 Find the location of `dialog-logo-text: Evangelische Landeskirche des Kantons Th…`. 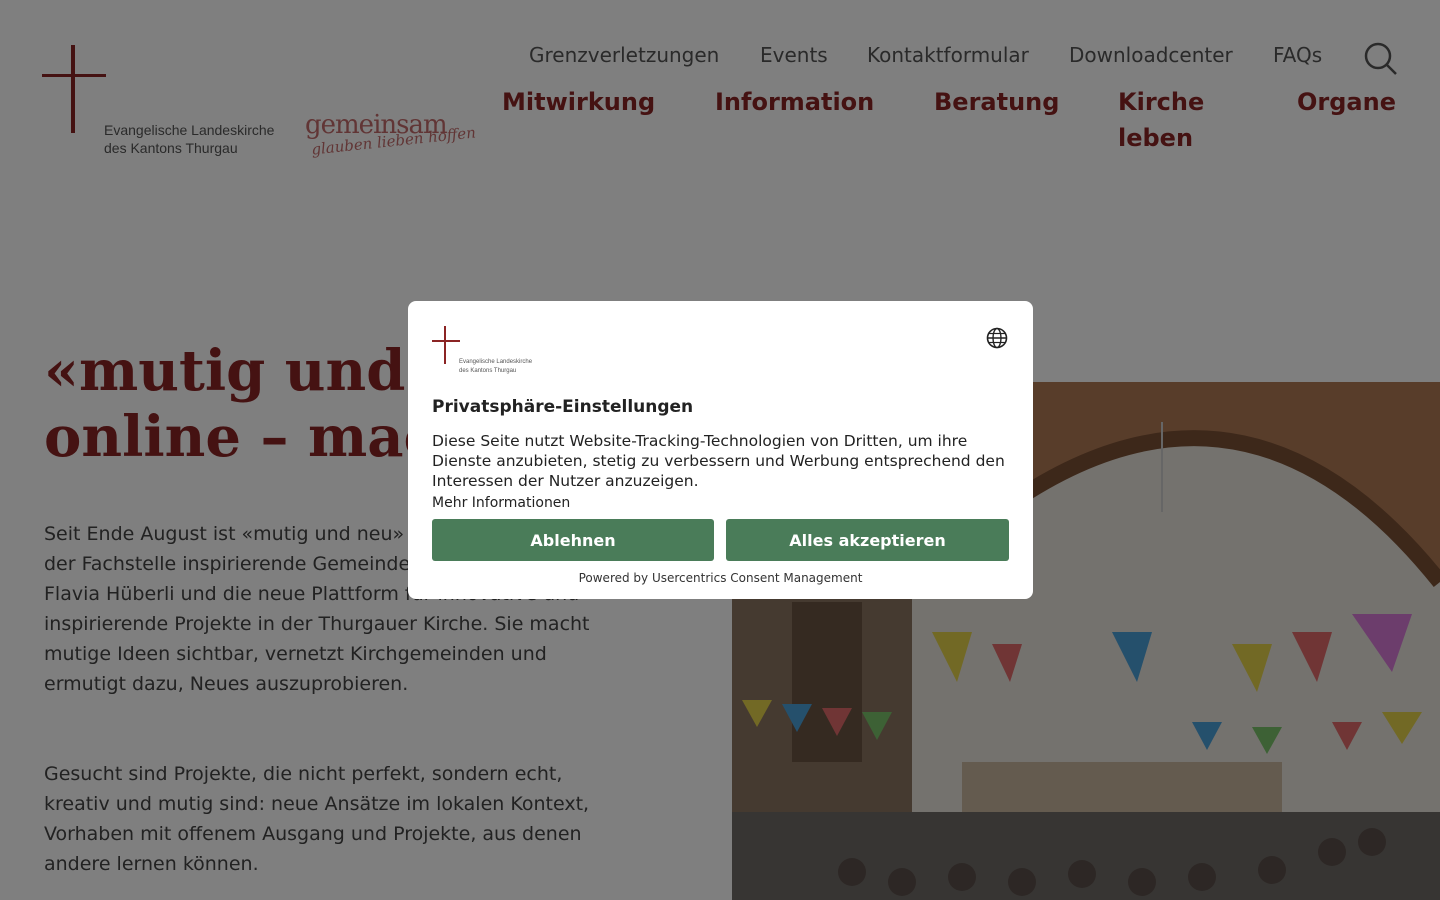

dialog-logo-text: Evangelische Landeskirche des Kantons Th… is located at coordinates (495, 367).